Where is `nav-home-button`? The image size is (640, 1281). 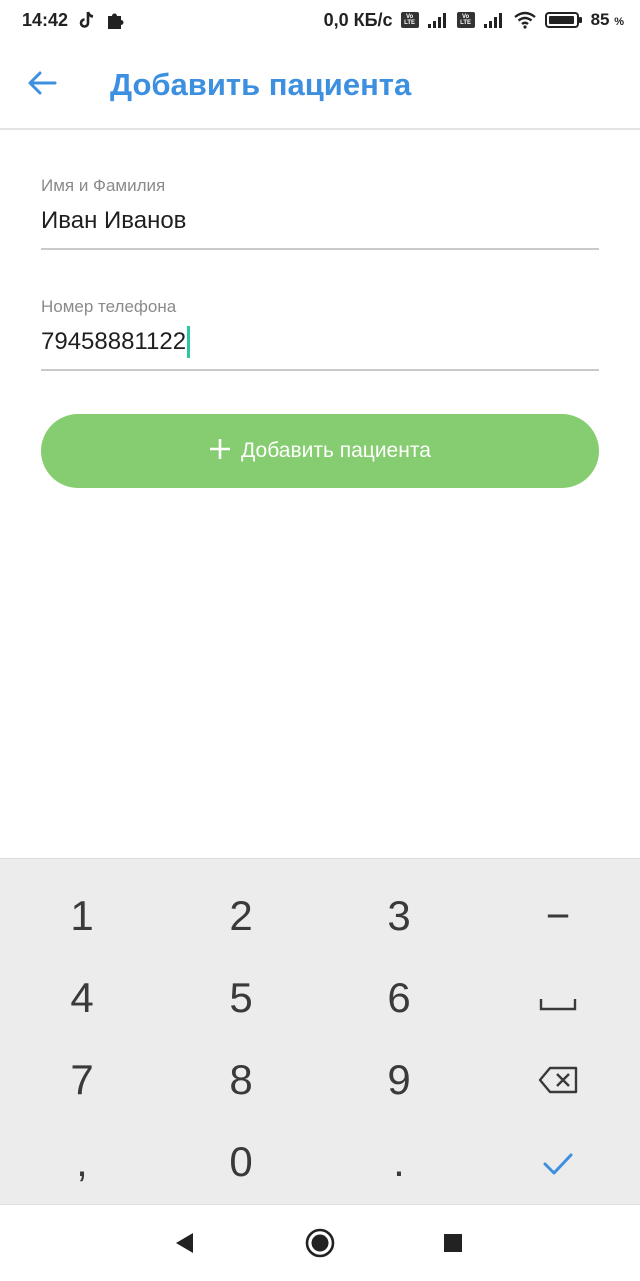 nav-home-button is located at coordinates (320, 1245).